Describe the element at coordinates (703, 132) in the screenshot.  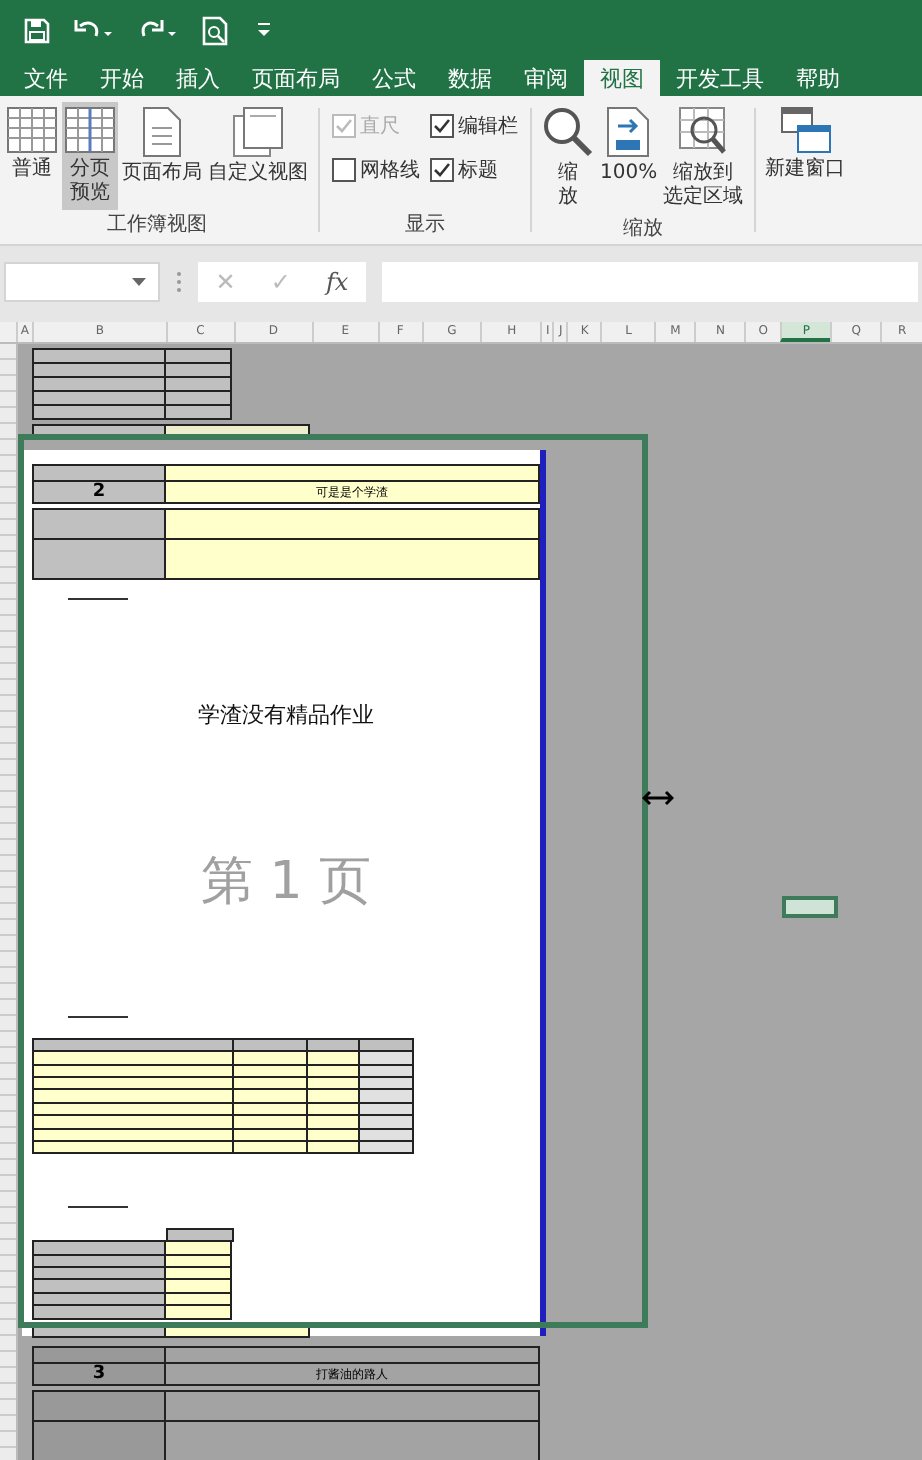
I see `magnifier-grid-icon` at that location.